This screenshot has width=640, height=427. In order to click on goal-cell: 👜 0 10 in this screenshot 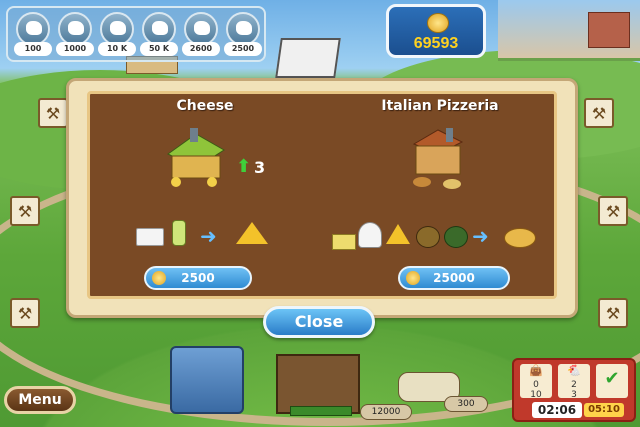, I will do `click(536, 382)`.